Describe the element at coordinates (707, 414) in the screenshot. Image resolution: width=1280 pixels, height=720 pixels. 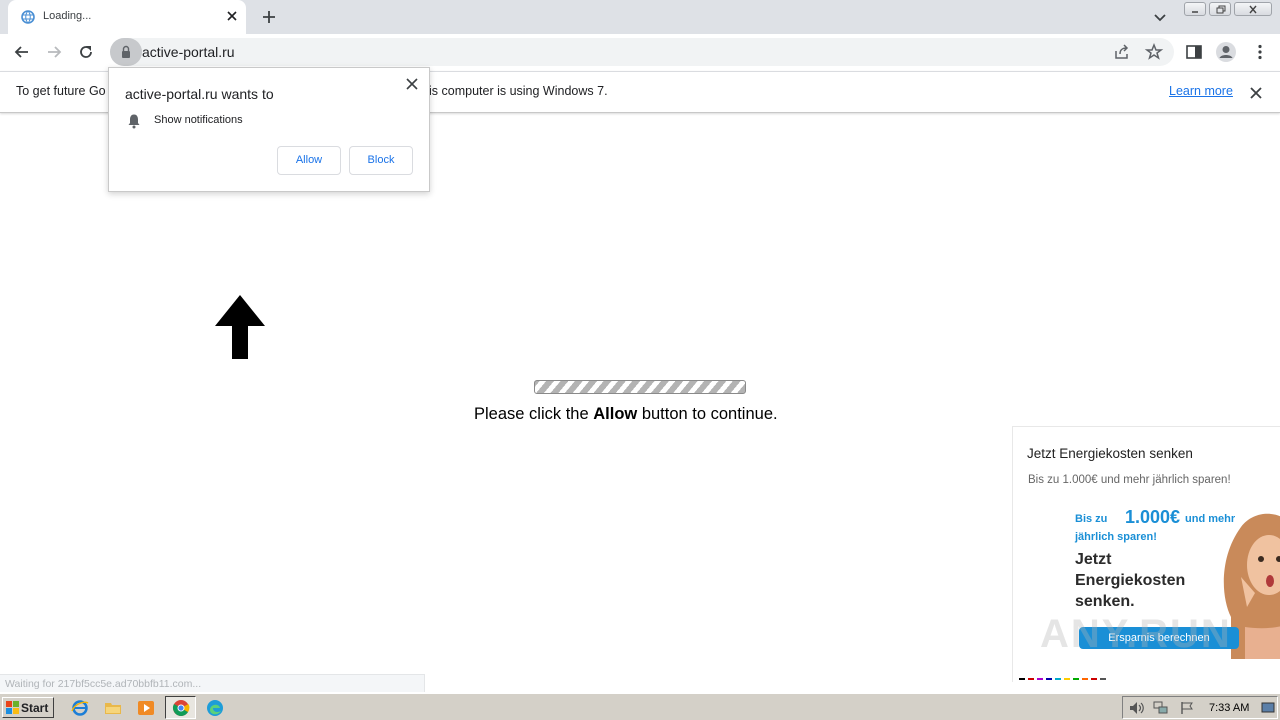
I see `instruction-post: button to continue.` at that location.